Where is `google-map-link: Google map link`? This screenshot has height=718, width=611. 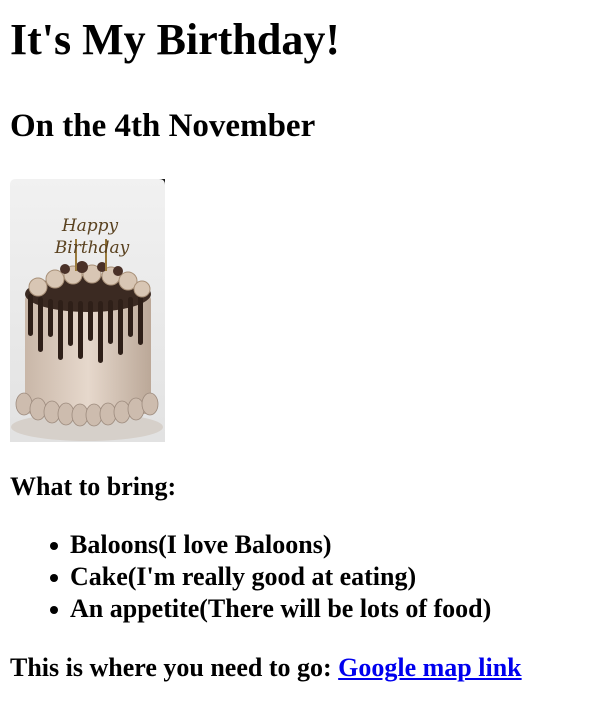 google-map-link: Google map link is located at coordinates (429, 667).